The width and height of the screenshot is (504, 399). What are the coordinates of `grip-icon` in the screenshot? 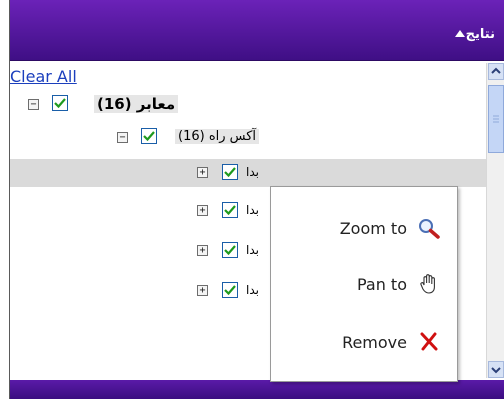 It's located at (496, 119).